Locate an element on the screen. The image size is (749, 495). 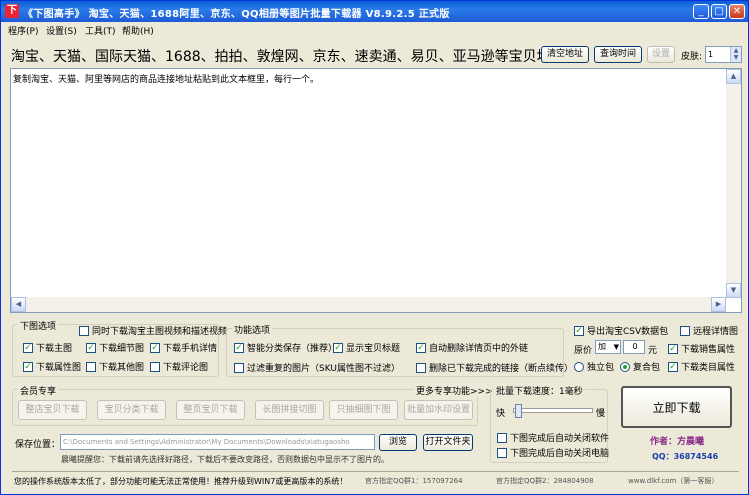
scroll-right-icon: ▶ is located at coordinates (718, 304).